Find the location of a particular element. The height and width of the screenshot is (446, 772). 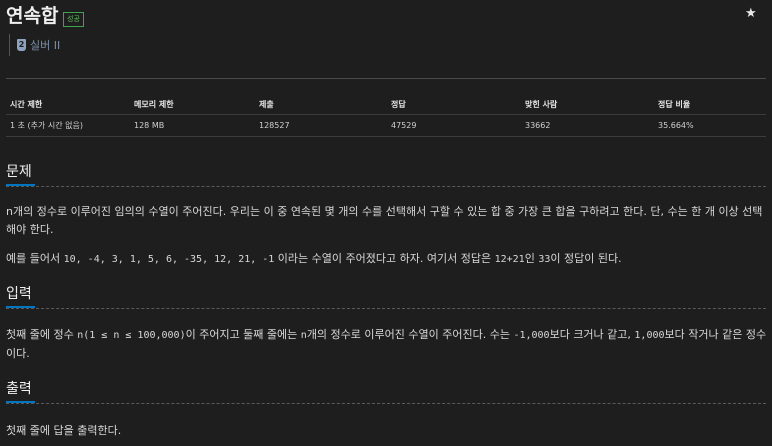

input-code-1: n(1 ≤ n ≤ 100,000) is located at coordinates (131, 335).